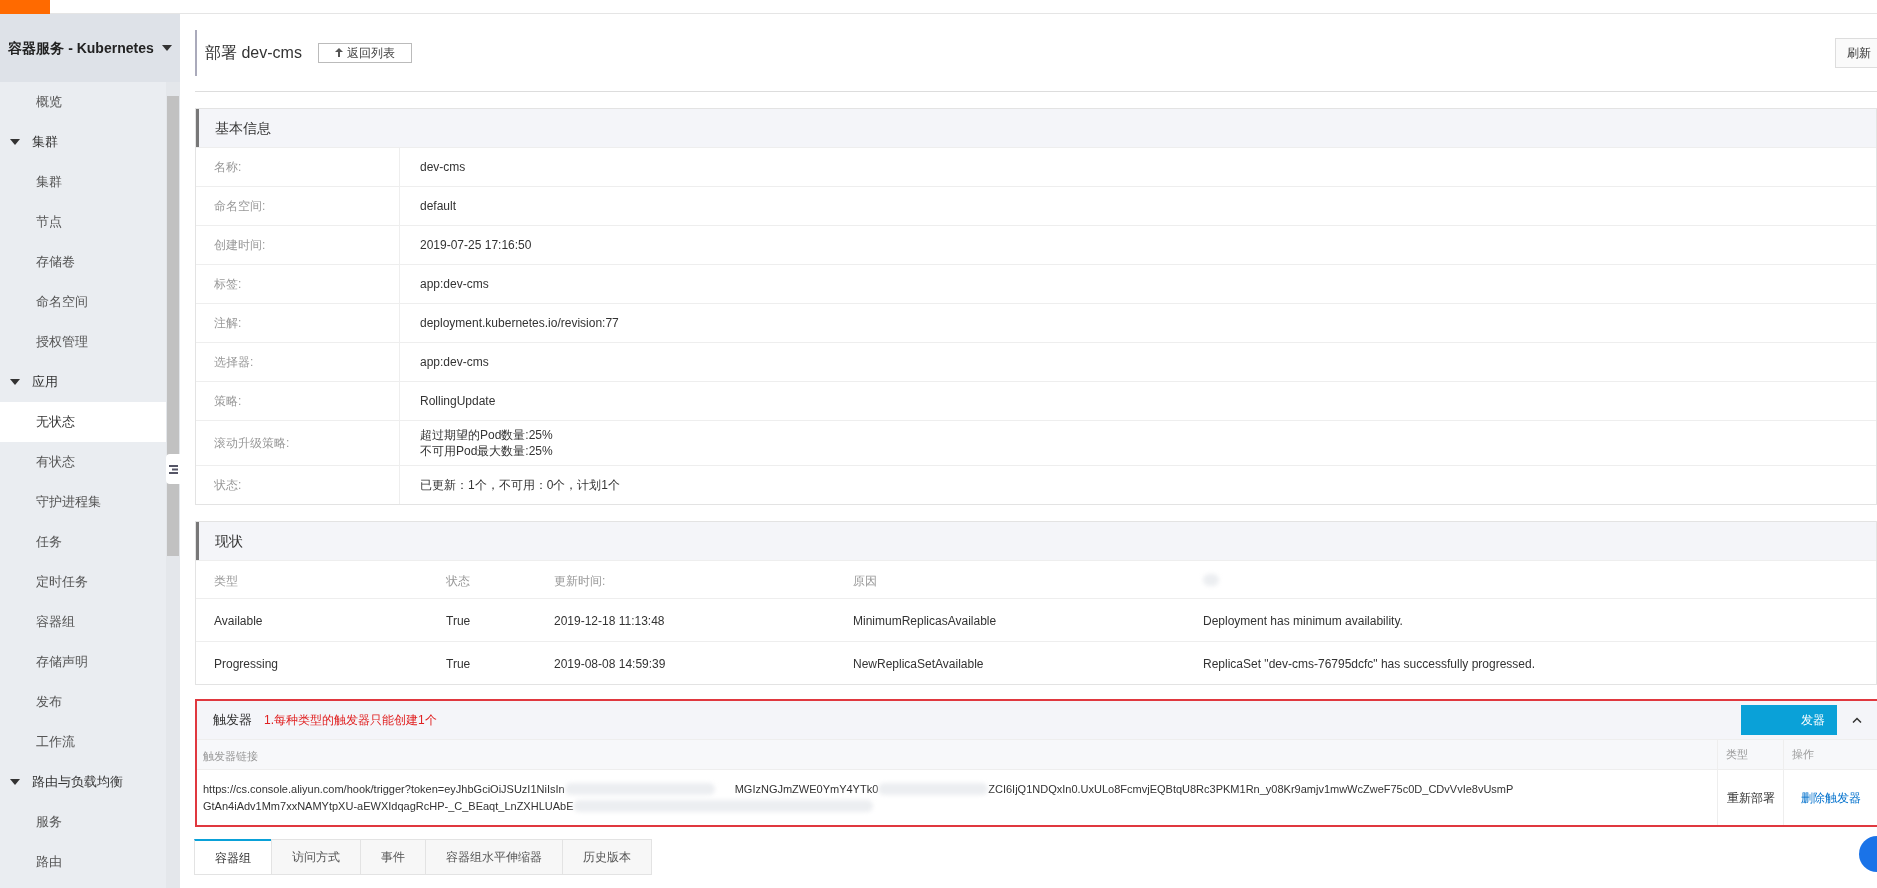 This screenshot has height=888, width=1877. I want to click on sidebar-item: 节点, so click(83, 222).